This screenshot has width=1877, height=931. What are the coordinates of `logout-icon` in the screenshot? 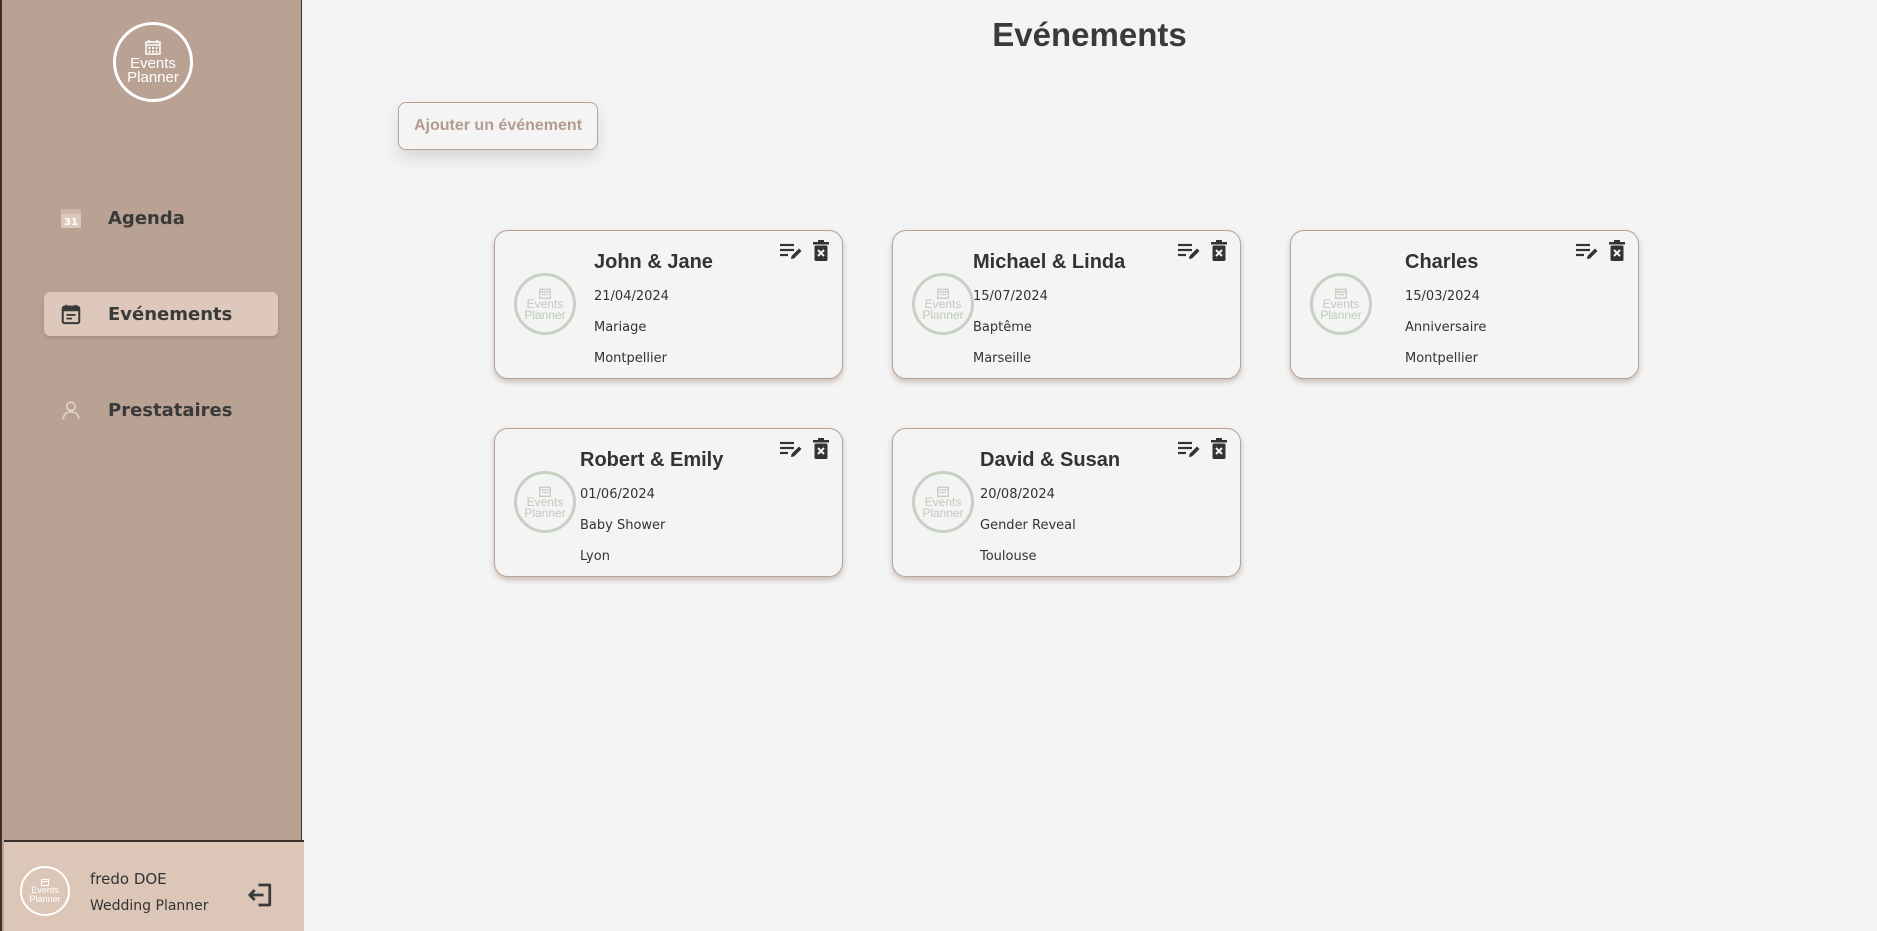 It's located at (260, 895).